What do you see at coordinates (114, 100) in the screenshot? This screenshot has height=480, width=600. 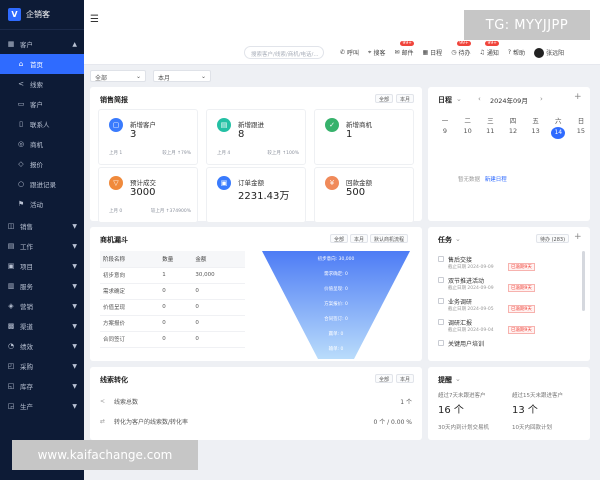 I see `sales-brief-title: 销售简报` at bounding box center [114, 100].